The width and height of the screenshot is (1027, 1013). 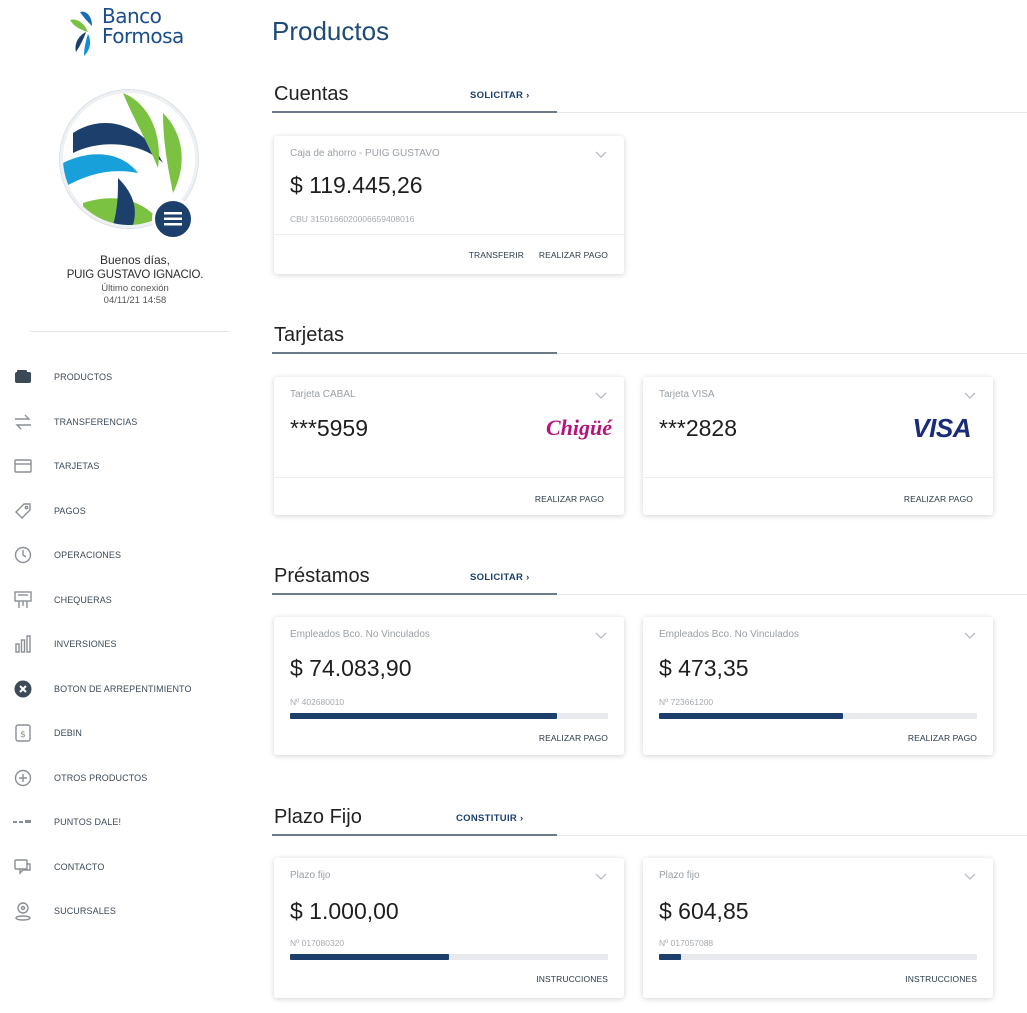 I want to click on sidebar-item-label: DEBIN, so click(x=68, y=733).